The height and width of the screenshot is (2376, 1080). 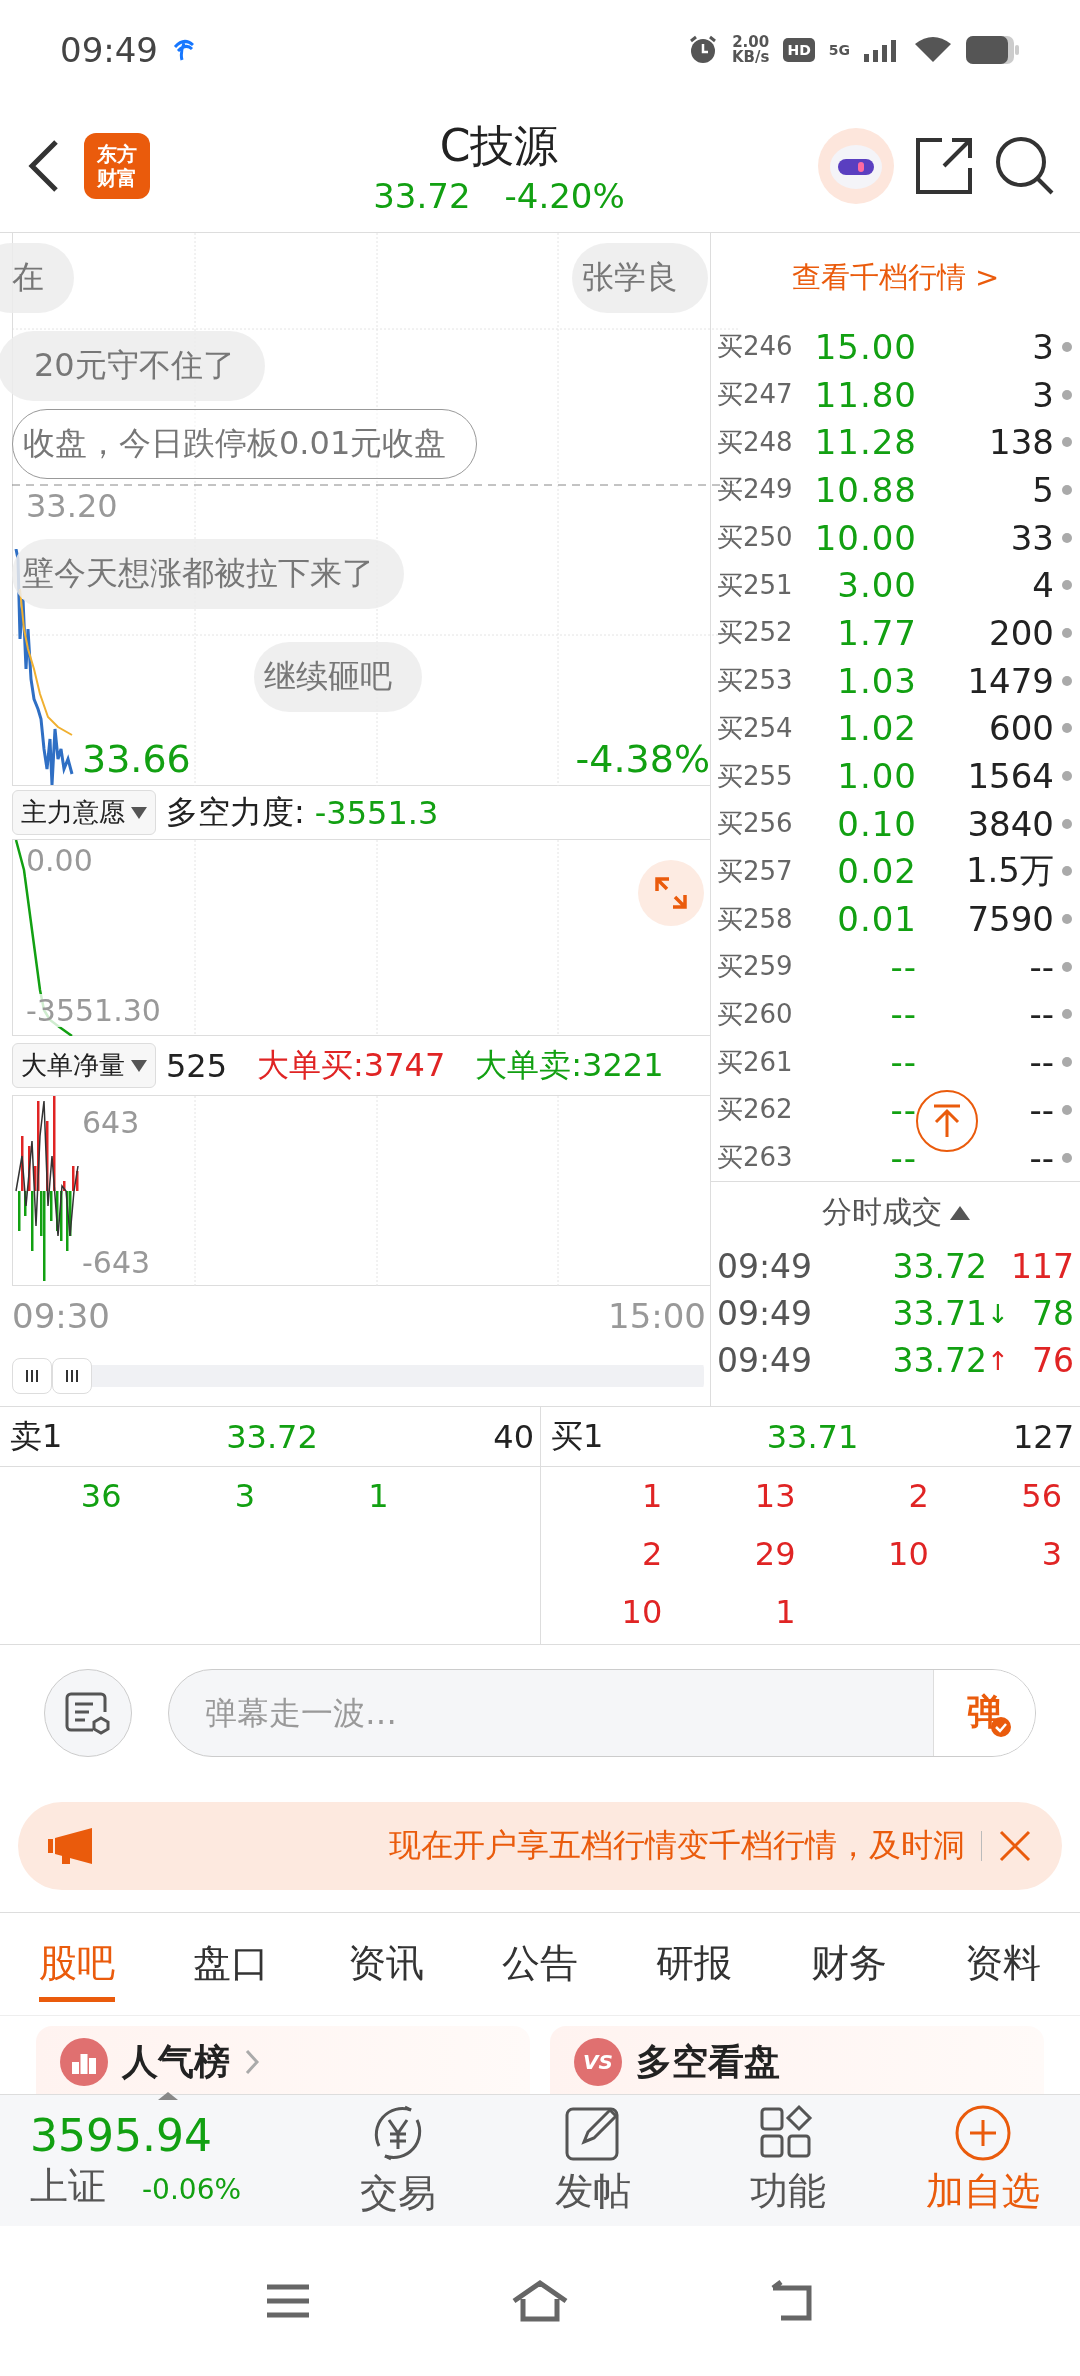 What do you see at coordinates (755, 967) in the screenshot?
I see `depth-level: 买259` at bounding box center [755, 967].